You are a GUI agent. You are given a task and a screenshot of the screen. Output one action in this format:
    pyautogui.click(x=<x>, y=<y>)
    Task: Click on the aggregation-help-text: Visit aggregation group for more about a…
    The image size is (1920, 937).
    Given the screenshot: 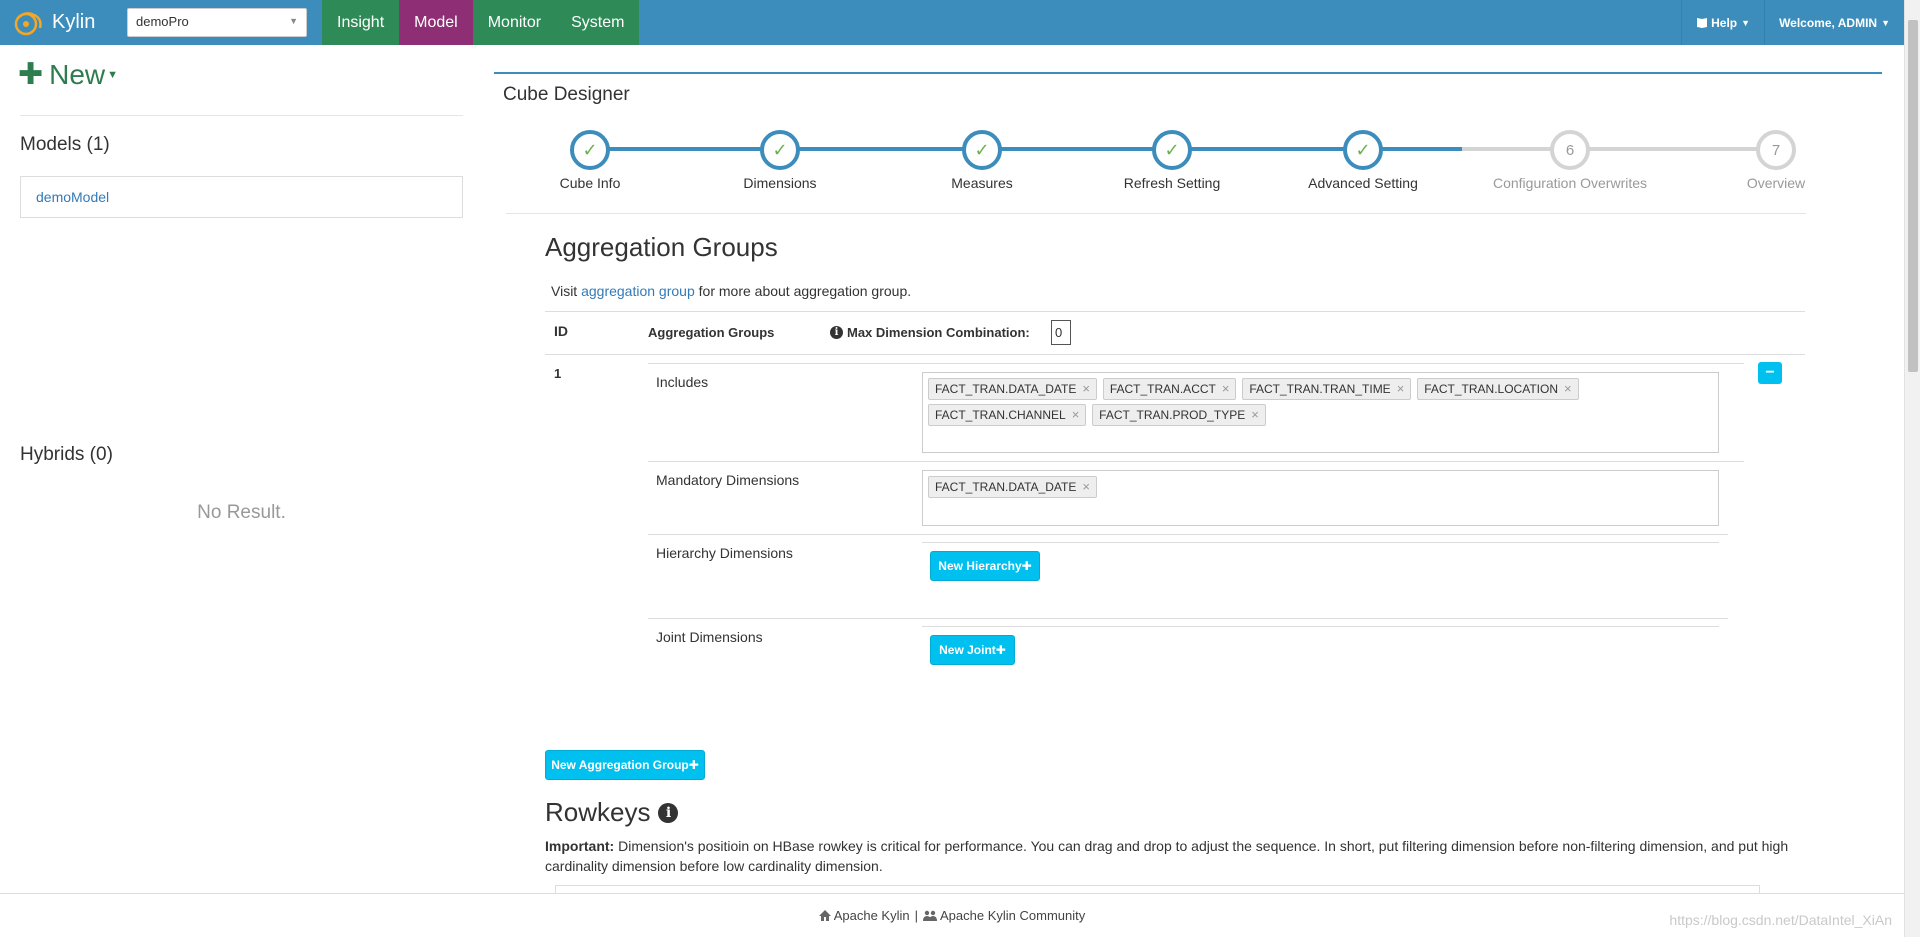 What is the action you would take?
    pyautogui.click(x=731, y=291)
    